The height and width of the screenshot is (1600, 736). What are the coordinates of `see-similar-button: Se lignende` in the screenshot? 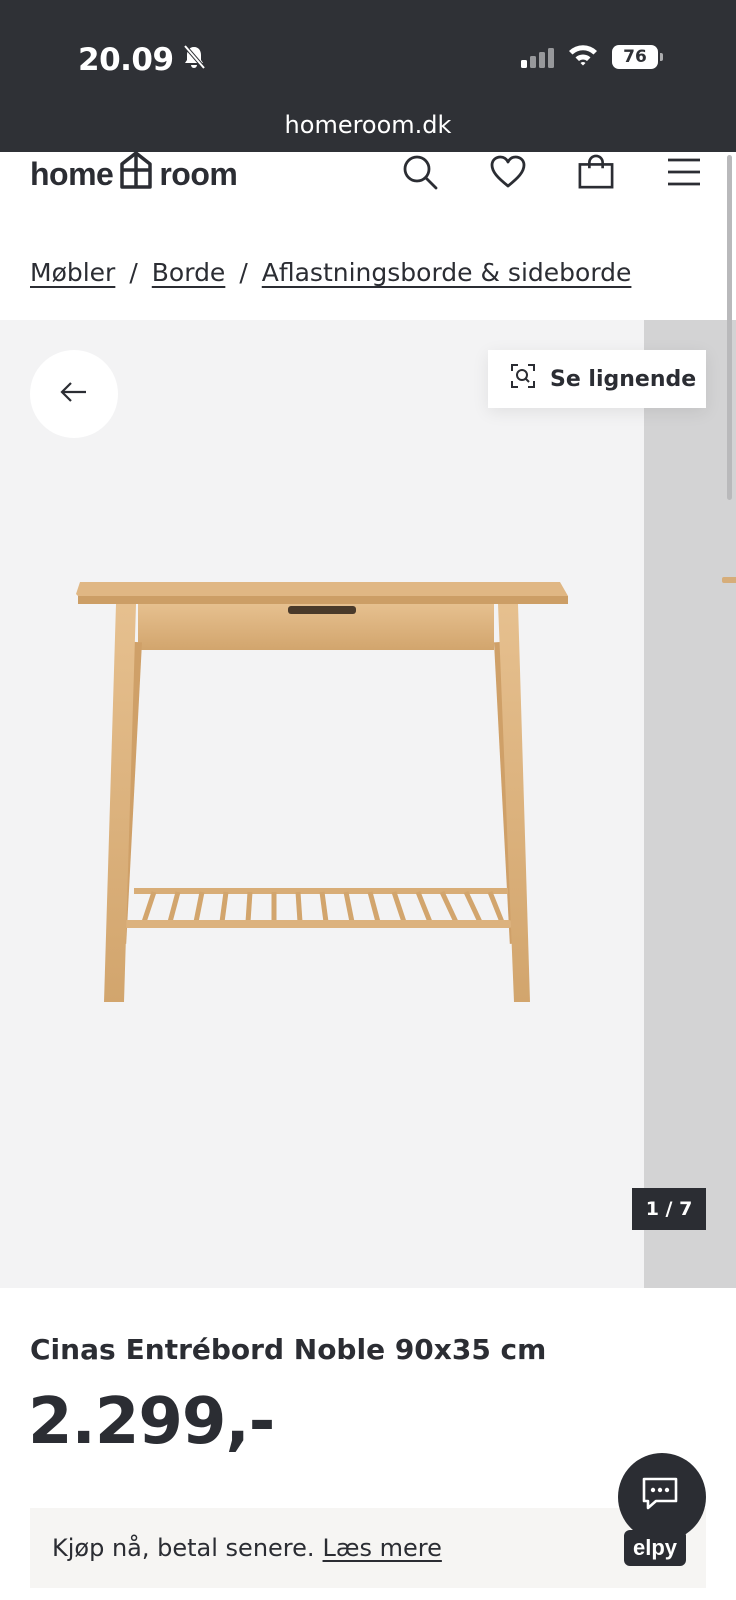 It's located at (597, 379).